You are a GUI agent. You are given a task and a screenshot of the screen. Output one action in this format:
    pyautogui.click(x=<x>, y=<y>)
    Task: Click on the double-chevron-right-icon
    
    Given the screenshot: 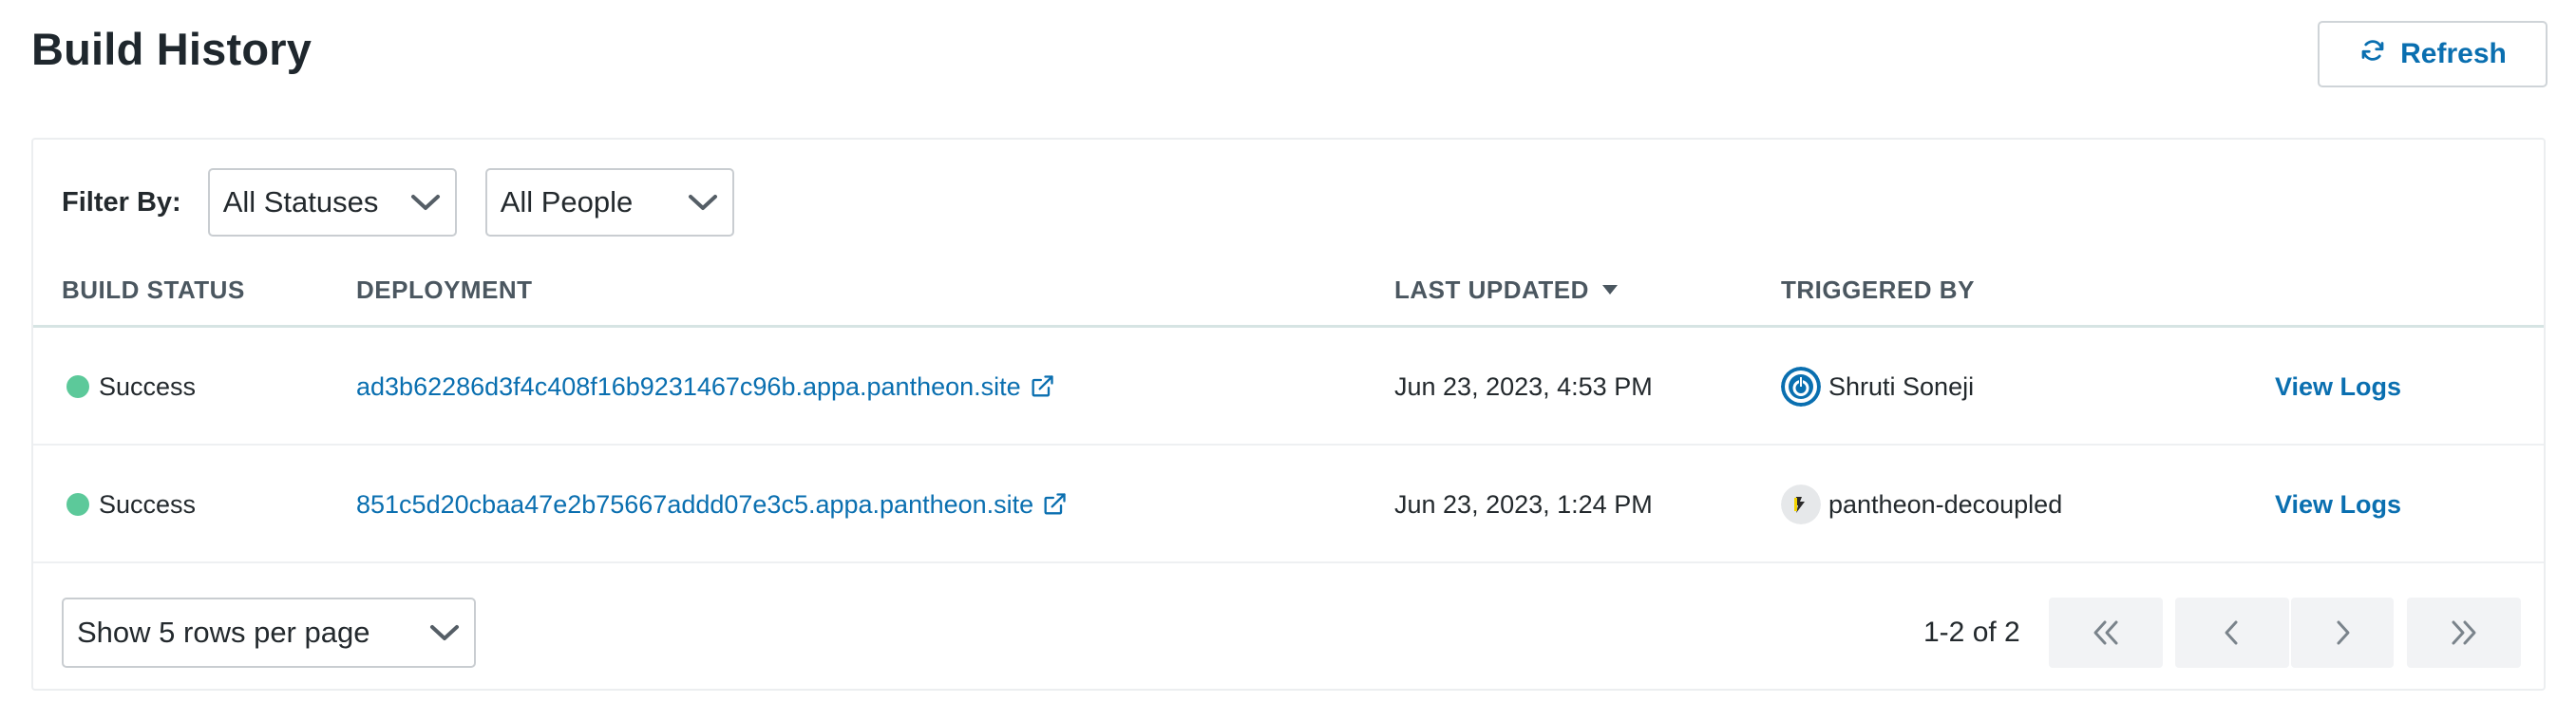 What is the action you would take?
    pyautogui.click(x=2464, y=632)
    